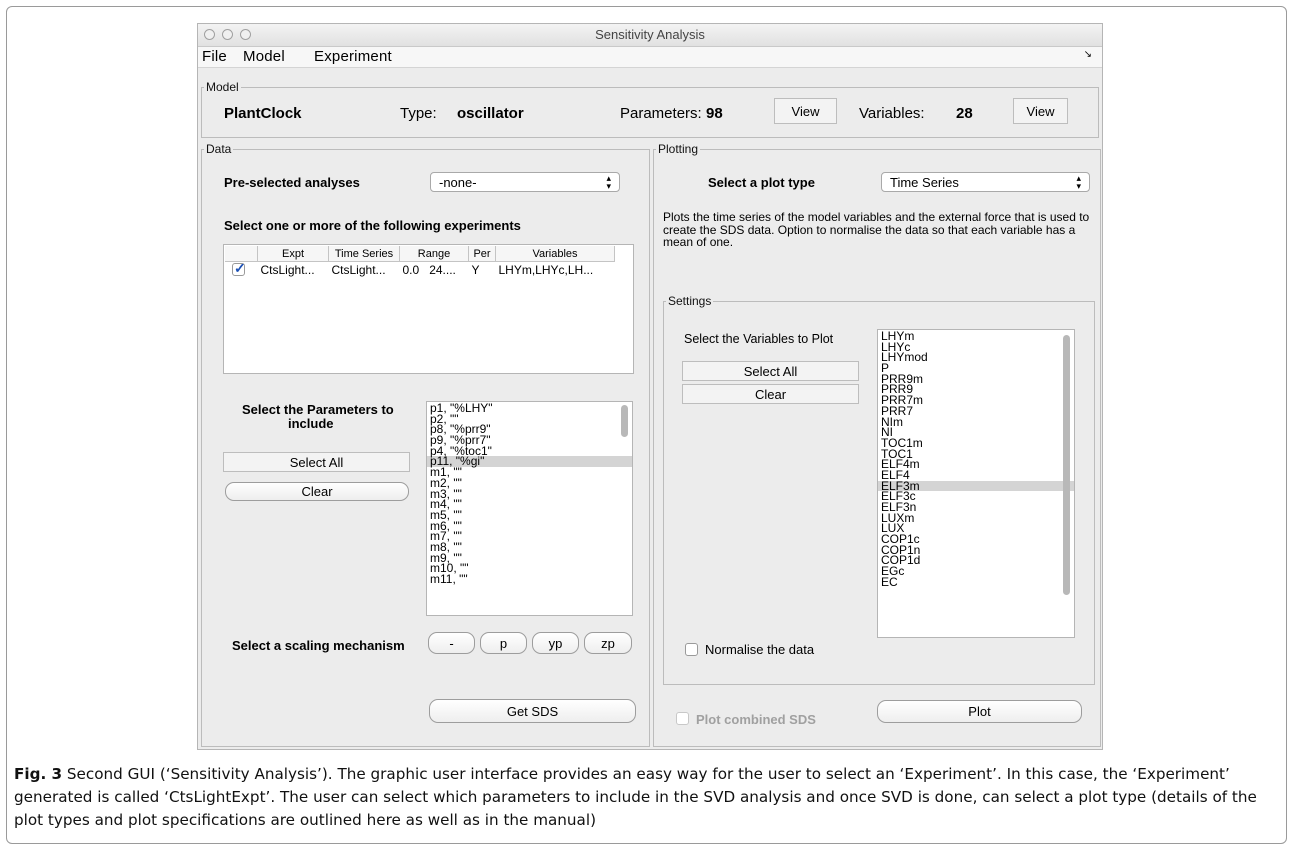 Image resolution: width=1292 pixels, height=851 pixels. What do you see at coordinates (964, 113) in the screenshot?
I see `variables-count: 28` at bounding box center [964, 113].